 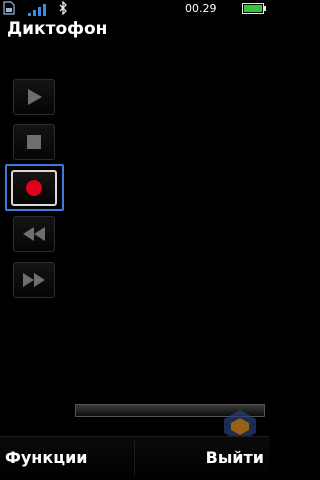 What do you see at coordinates (254, 8) in the screenshot?
I see `battery-icon` at bounding box center [254, 8].